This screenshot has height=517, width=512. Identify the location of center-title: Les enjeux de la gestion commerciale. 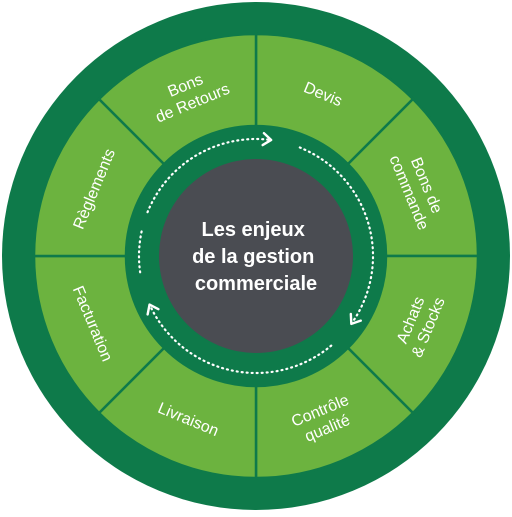
(256, 257).